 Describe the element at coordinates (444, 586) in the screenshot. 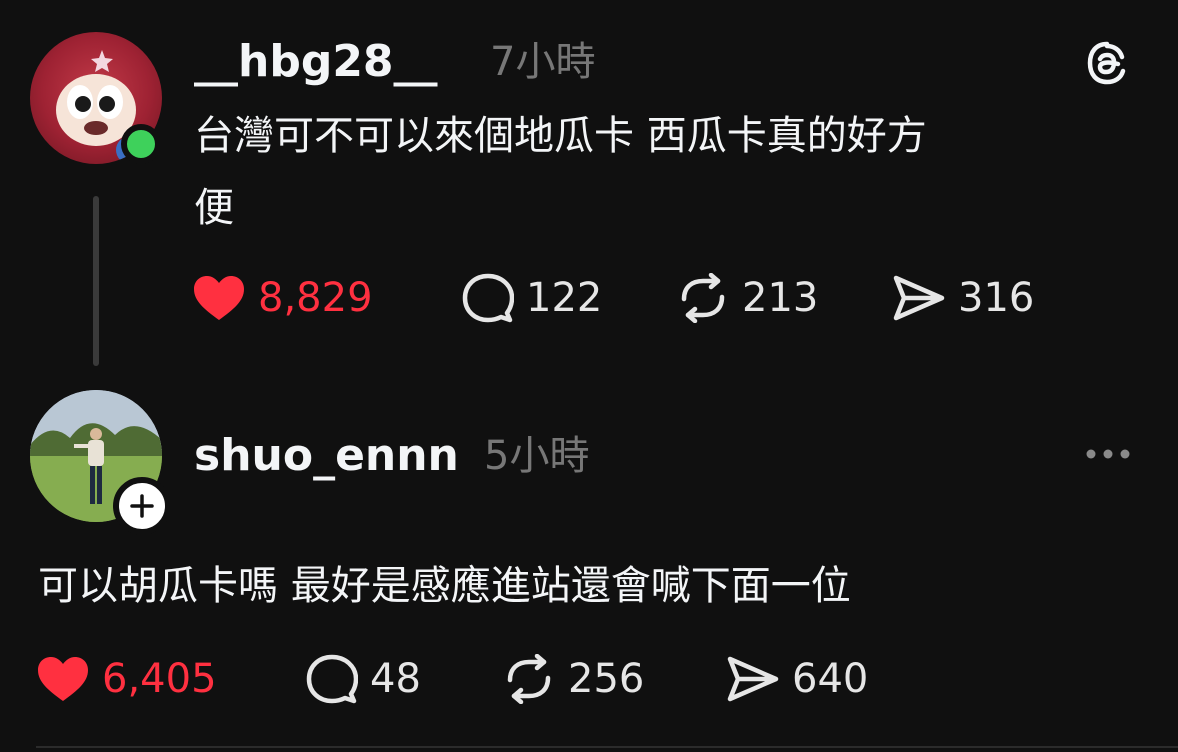

I see `post-text-line: 可以胡瓜卡嗎 最好是感應進站還會喊下面一位` at that location.